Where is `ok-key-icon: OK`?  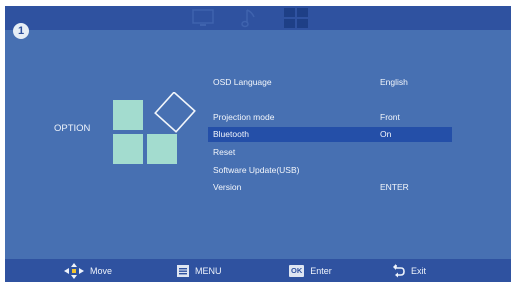 ok-key-icon: OK is located at coordinates (297, 270).